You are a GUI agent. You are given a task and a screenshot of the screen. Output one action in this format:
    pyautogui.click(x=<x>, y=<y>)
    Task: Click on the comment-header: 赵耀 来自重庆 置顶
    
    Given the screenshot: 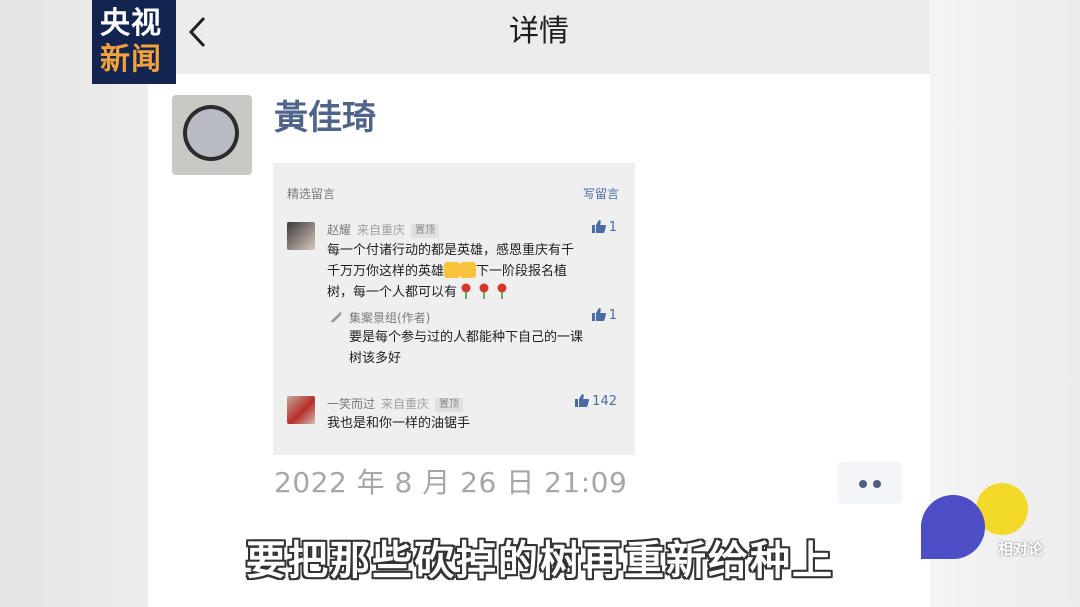 What is the action you would take?
    pyautogui.click(x=383, y=229)
    